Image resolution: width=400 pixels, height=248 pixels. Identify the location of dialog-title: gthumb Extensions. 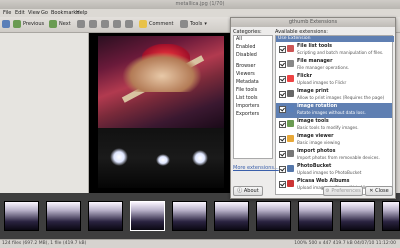
(313, 22).